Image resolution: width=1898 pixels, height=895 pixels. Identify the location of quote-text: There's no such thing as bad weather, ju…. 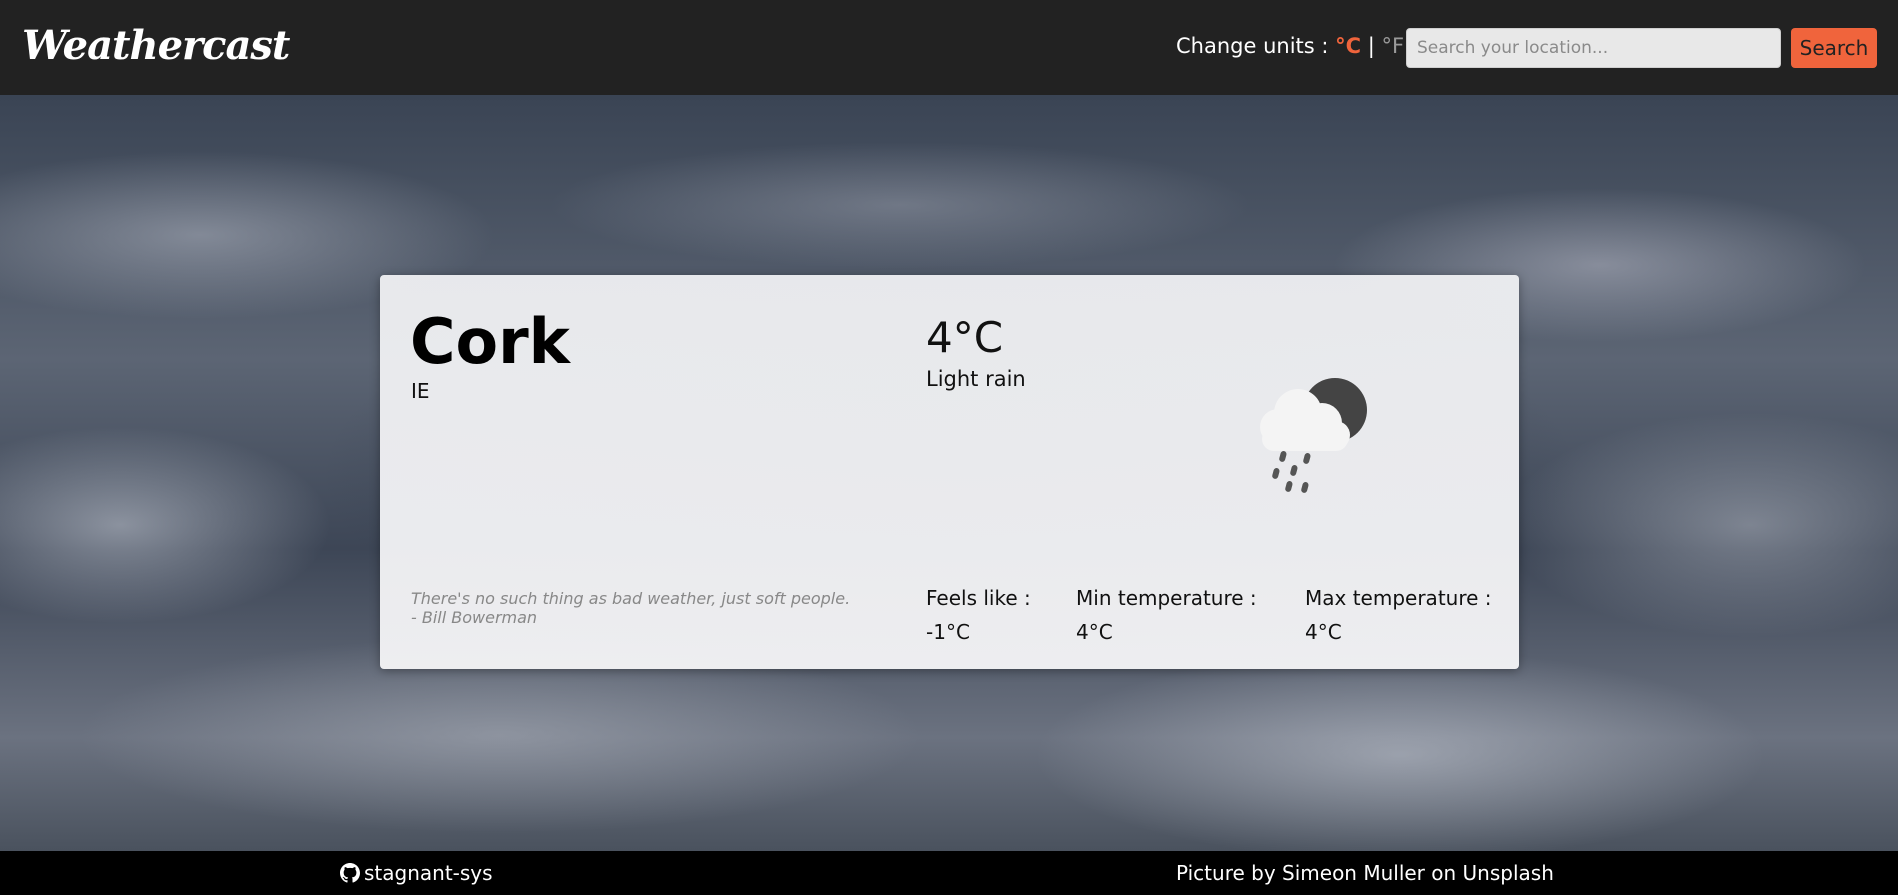
(631, 598).